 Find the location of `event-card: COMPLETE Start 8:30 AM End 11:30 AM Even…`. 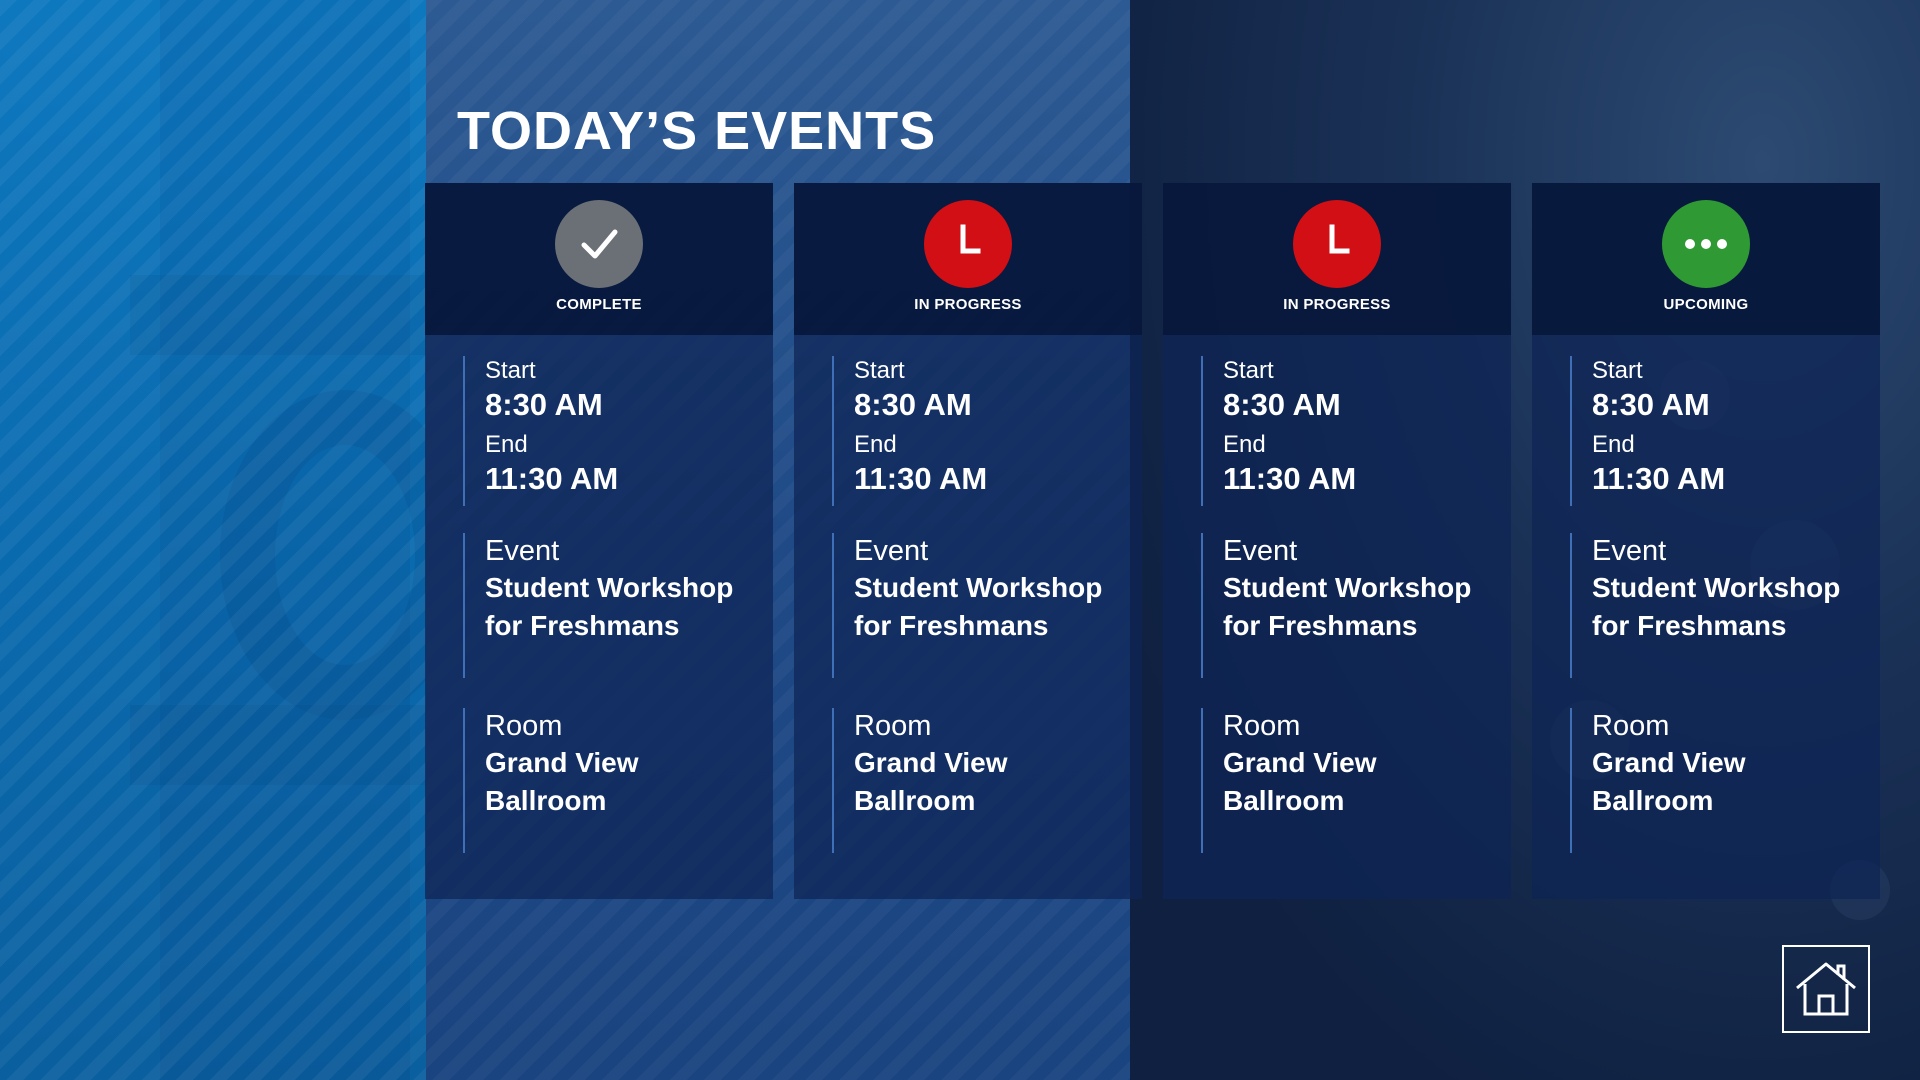

event-card: COMPLETE Start 8:30 AM End 11:30 AM Even… is located at coordinates (599, 541).